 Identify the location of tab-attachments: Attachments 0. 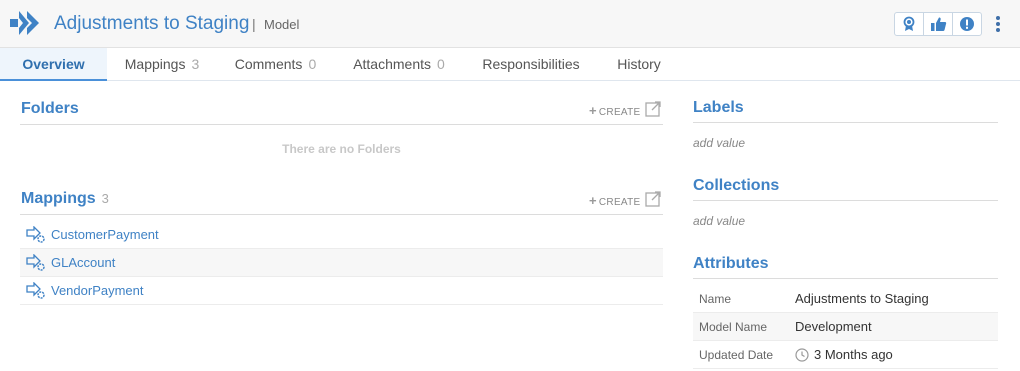
(399, 64).